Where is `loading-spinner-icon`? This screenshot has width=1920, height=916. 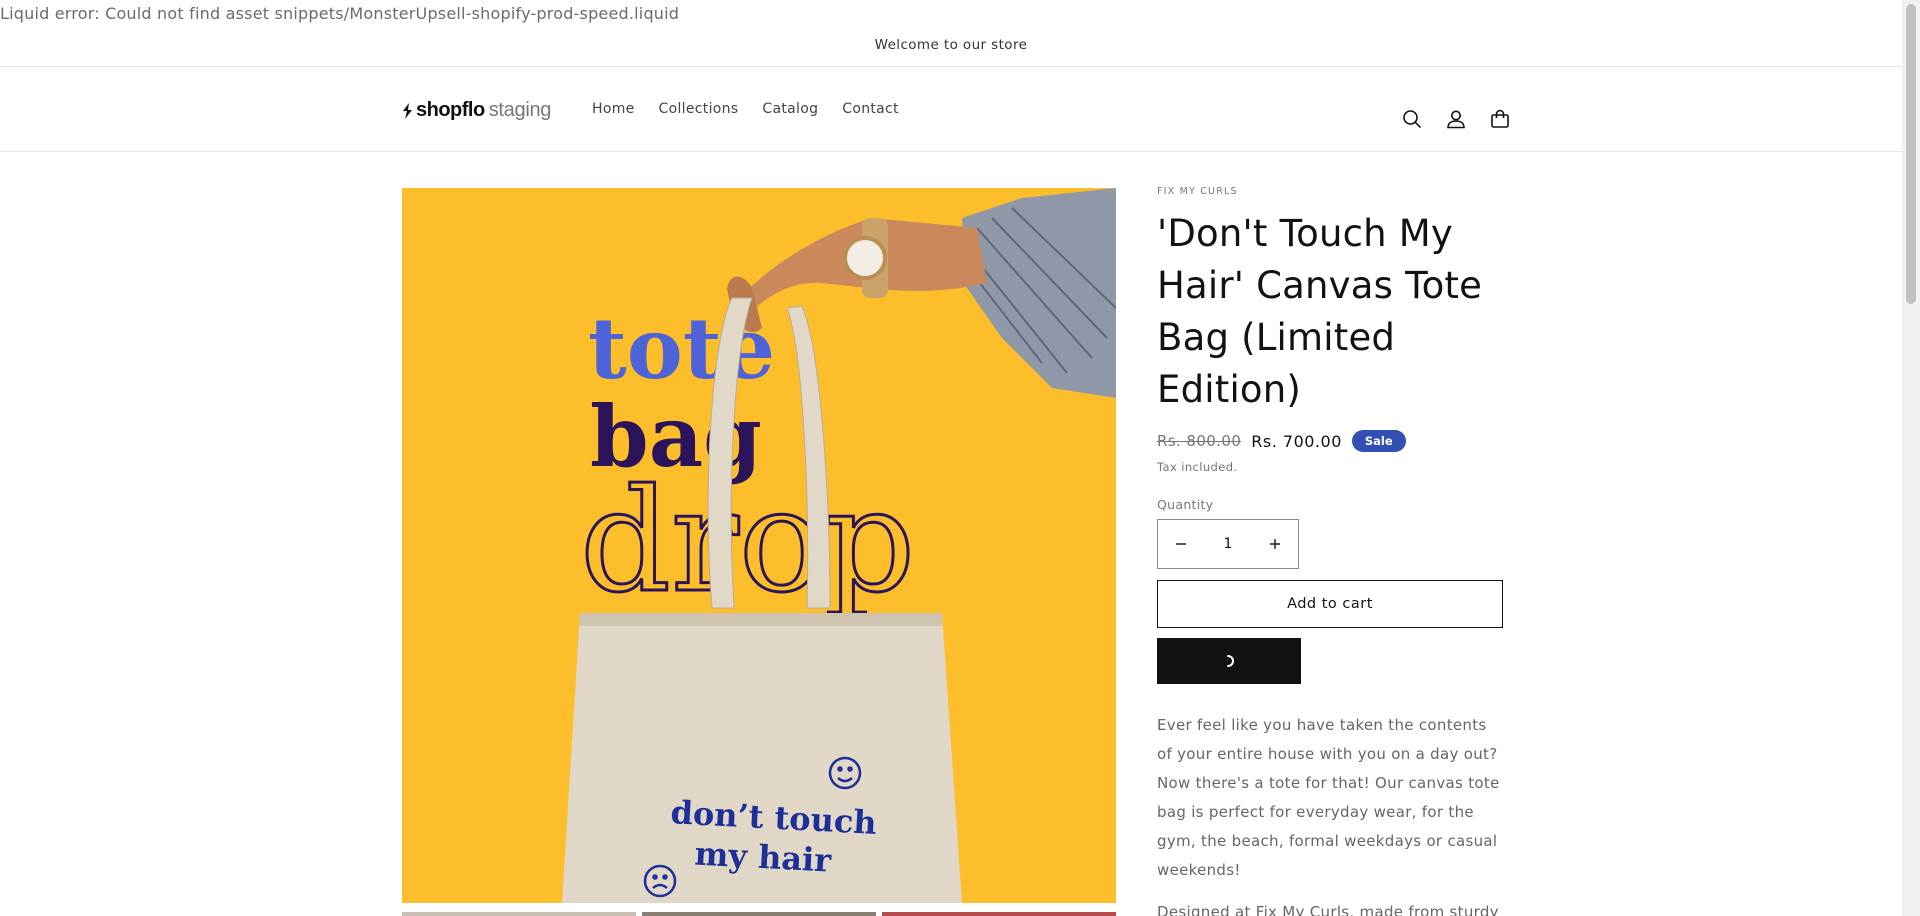 loading-spinner-icon is located at coordinates (1230, 661).